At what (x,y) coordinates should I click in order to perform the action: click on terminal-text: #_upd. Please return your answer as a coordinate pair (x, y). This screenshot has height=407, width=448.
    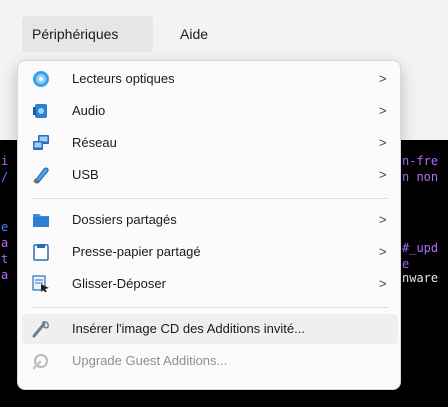
    Looking at the image, I should click on (420, 248).